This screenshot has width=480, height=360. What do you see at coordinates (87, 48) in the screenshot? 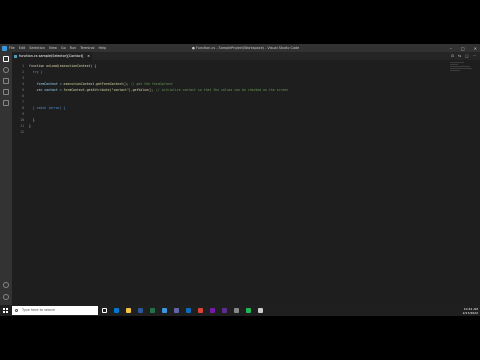
I see `menu-terminal: Terminal` at bounding box center [87, 48].